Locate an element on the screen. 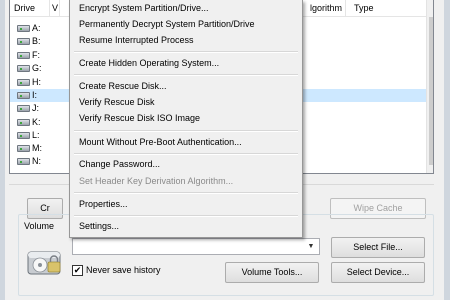 Image resolution: width=450 pixels, height=300 pixels. drive-letter: N: is located at coordinates (36, 161).